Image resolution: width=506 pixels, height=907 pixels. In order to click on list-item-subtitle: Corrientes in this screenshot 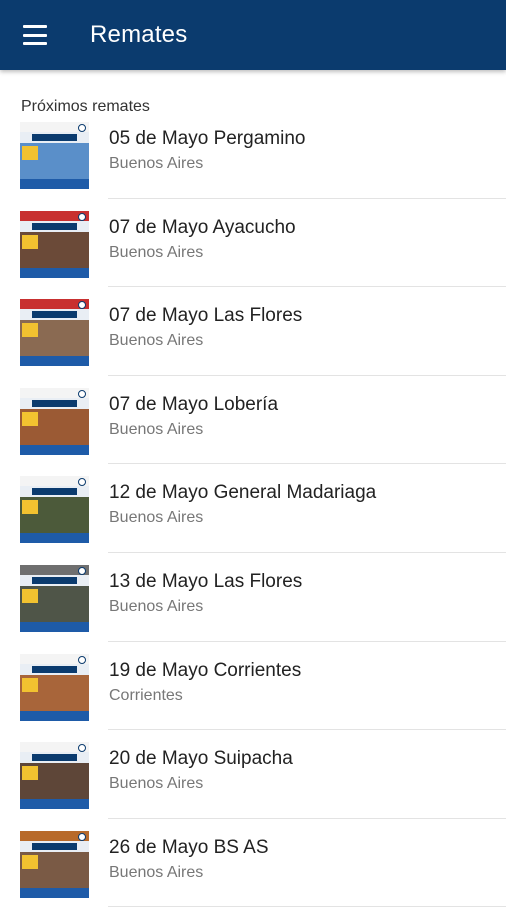, I will do `click(146, 695)`.